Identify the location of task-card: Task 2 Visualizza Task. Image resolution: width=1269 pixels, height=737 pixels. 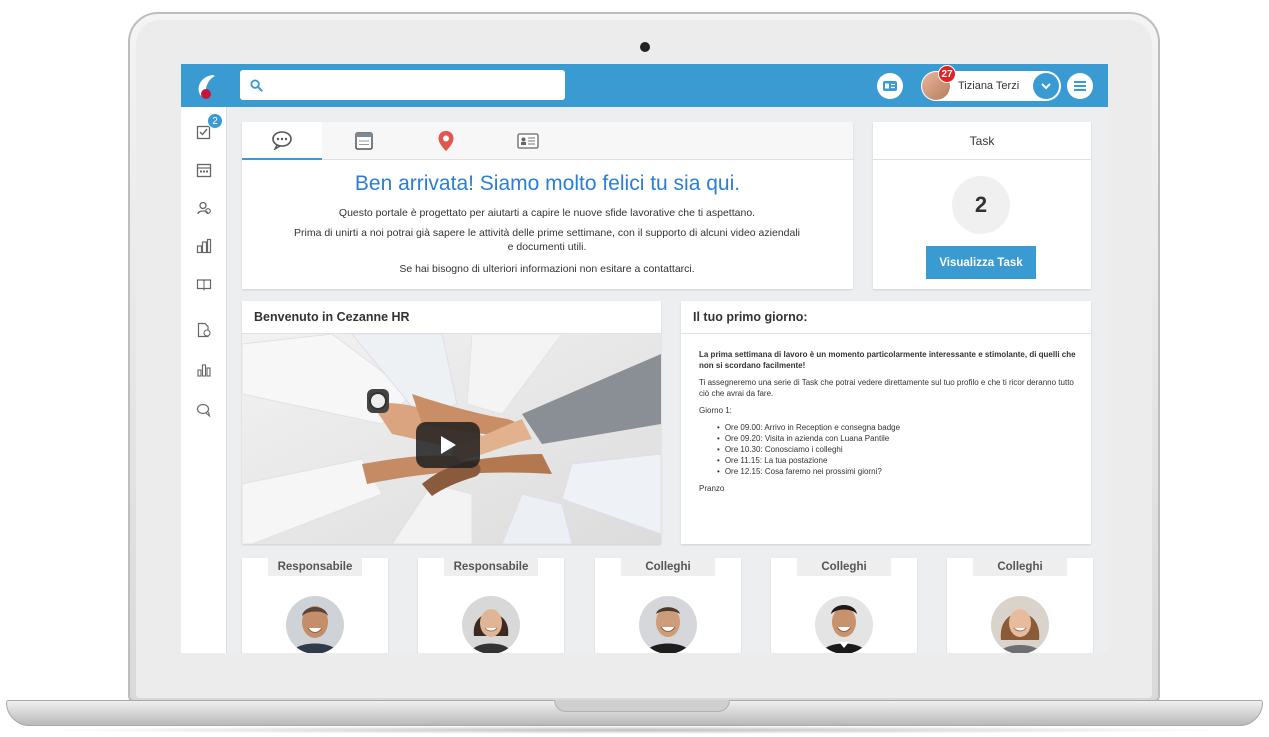
(982, 205).